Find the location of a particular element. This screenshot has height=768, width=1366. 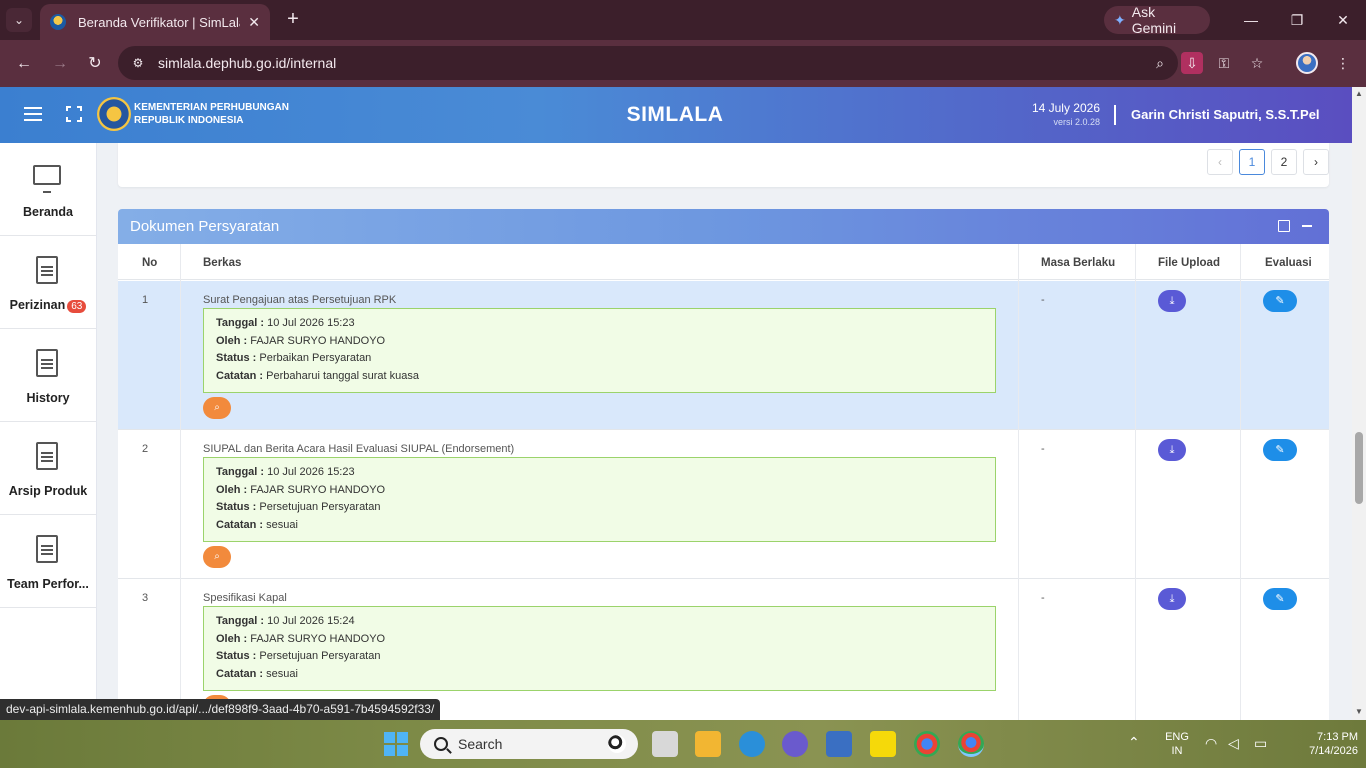

pagination-next-button: › is located at coordinates (1316, 162).